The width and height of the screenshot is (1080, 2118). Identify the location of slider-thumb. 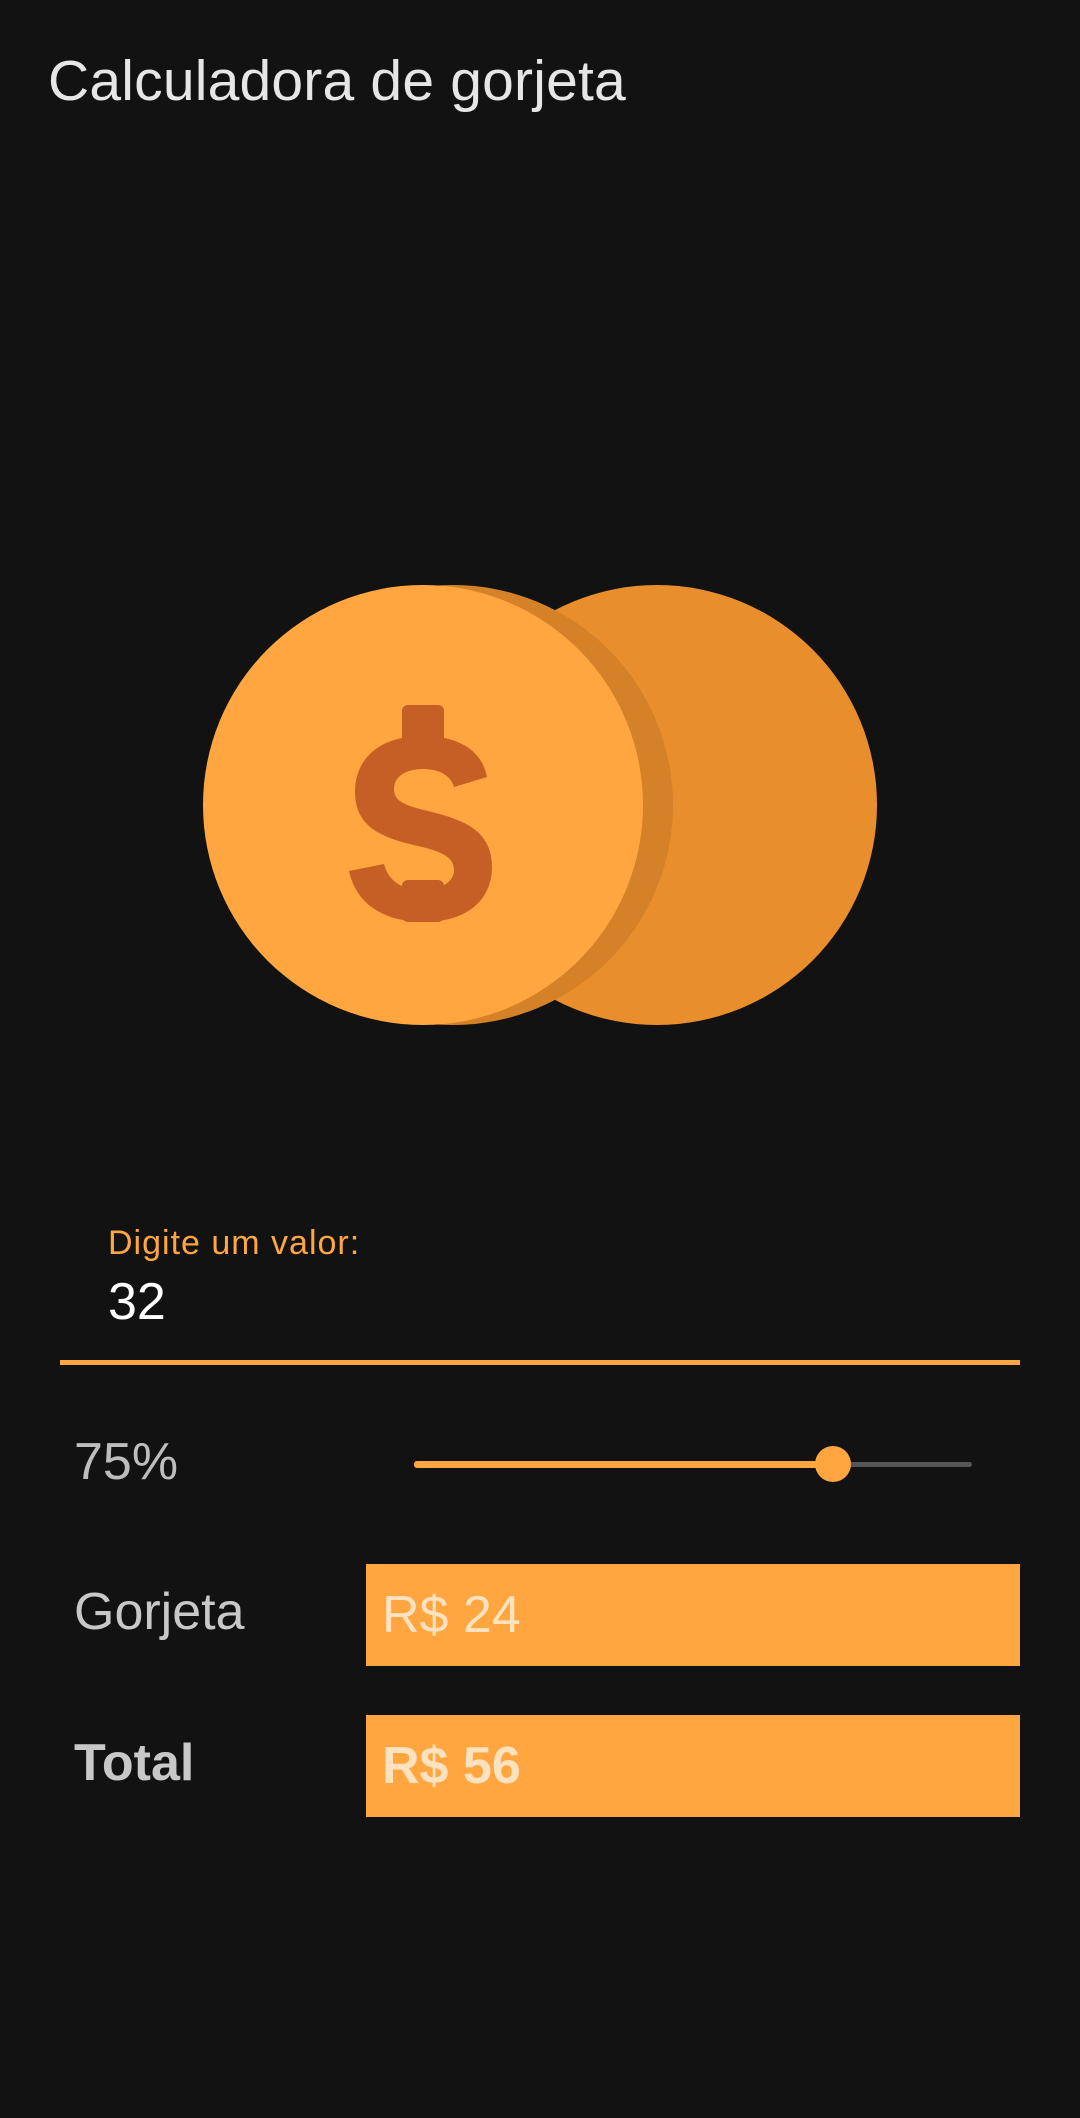
(833, 1464).